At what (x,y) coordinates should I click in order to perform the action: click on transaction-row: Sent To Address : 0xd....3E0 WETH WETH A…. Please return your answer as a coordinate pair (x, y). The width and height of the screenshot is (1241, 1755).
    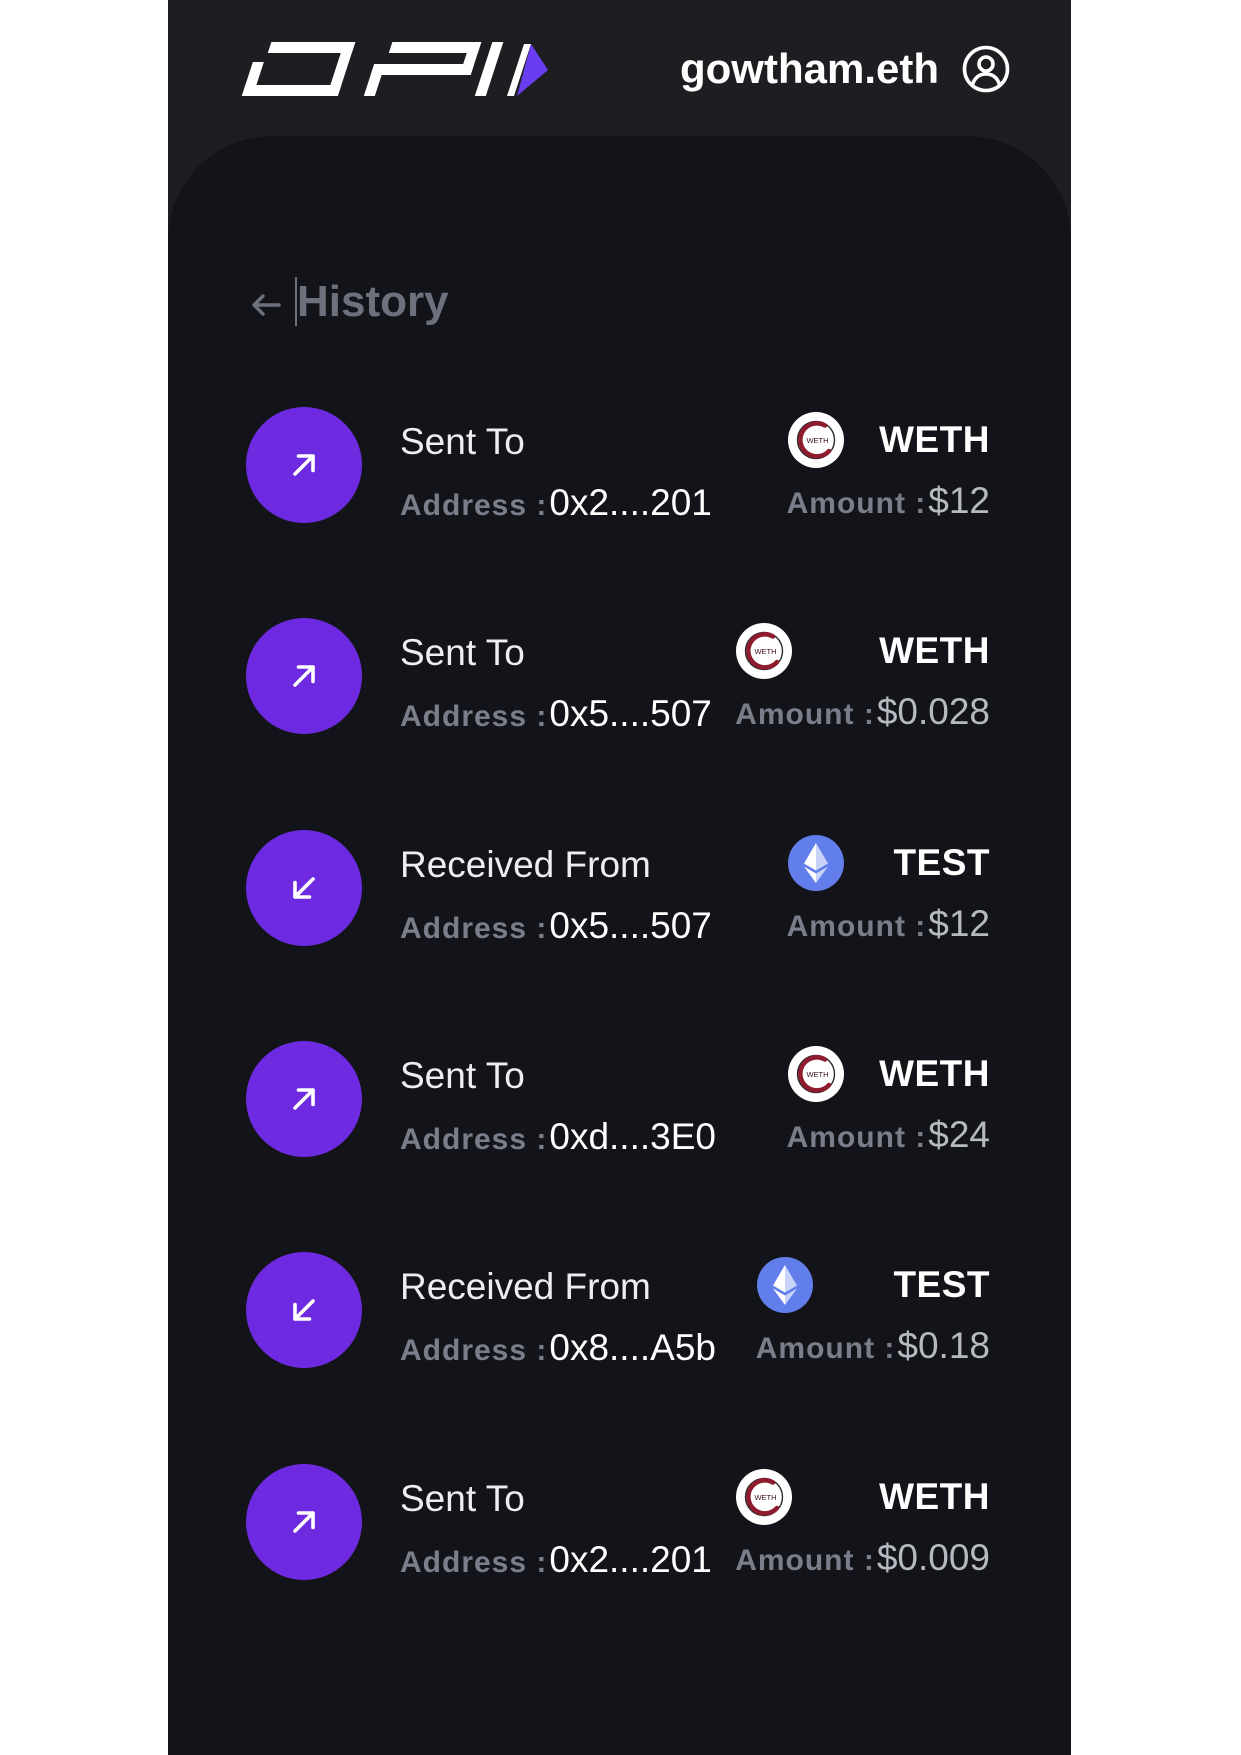
    Looking at the image, I should click on (619, 1101).